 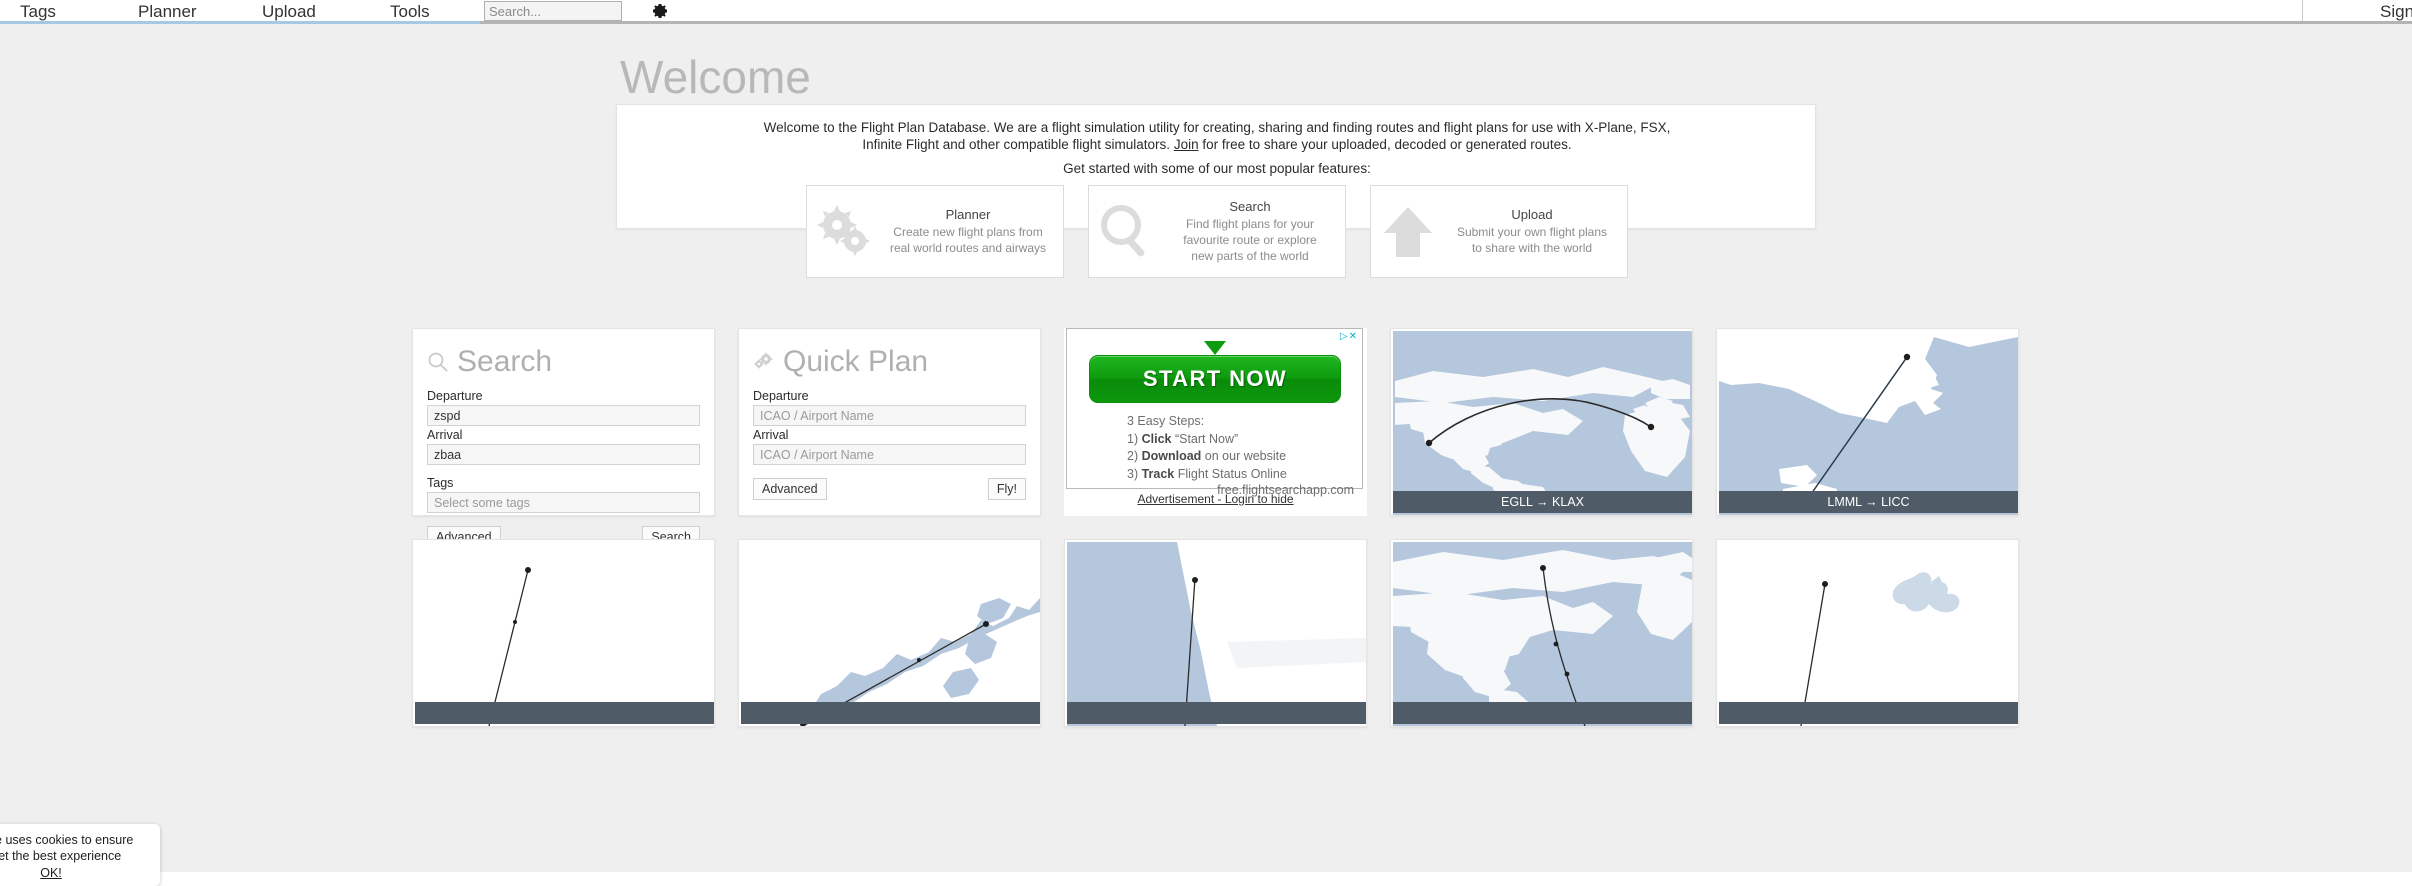 I want to click on nav-item-tools: Tools, so click(x=410, y=11).